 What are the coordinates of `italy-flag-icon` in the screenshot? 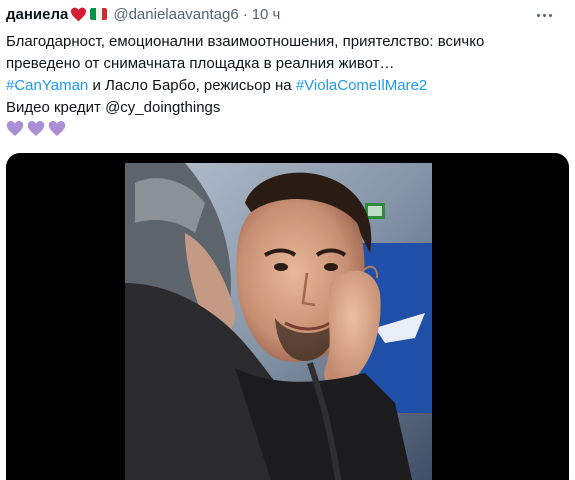 It's located at (99, 14).